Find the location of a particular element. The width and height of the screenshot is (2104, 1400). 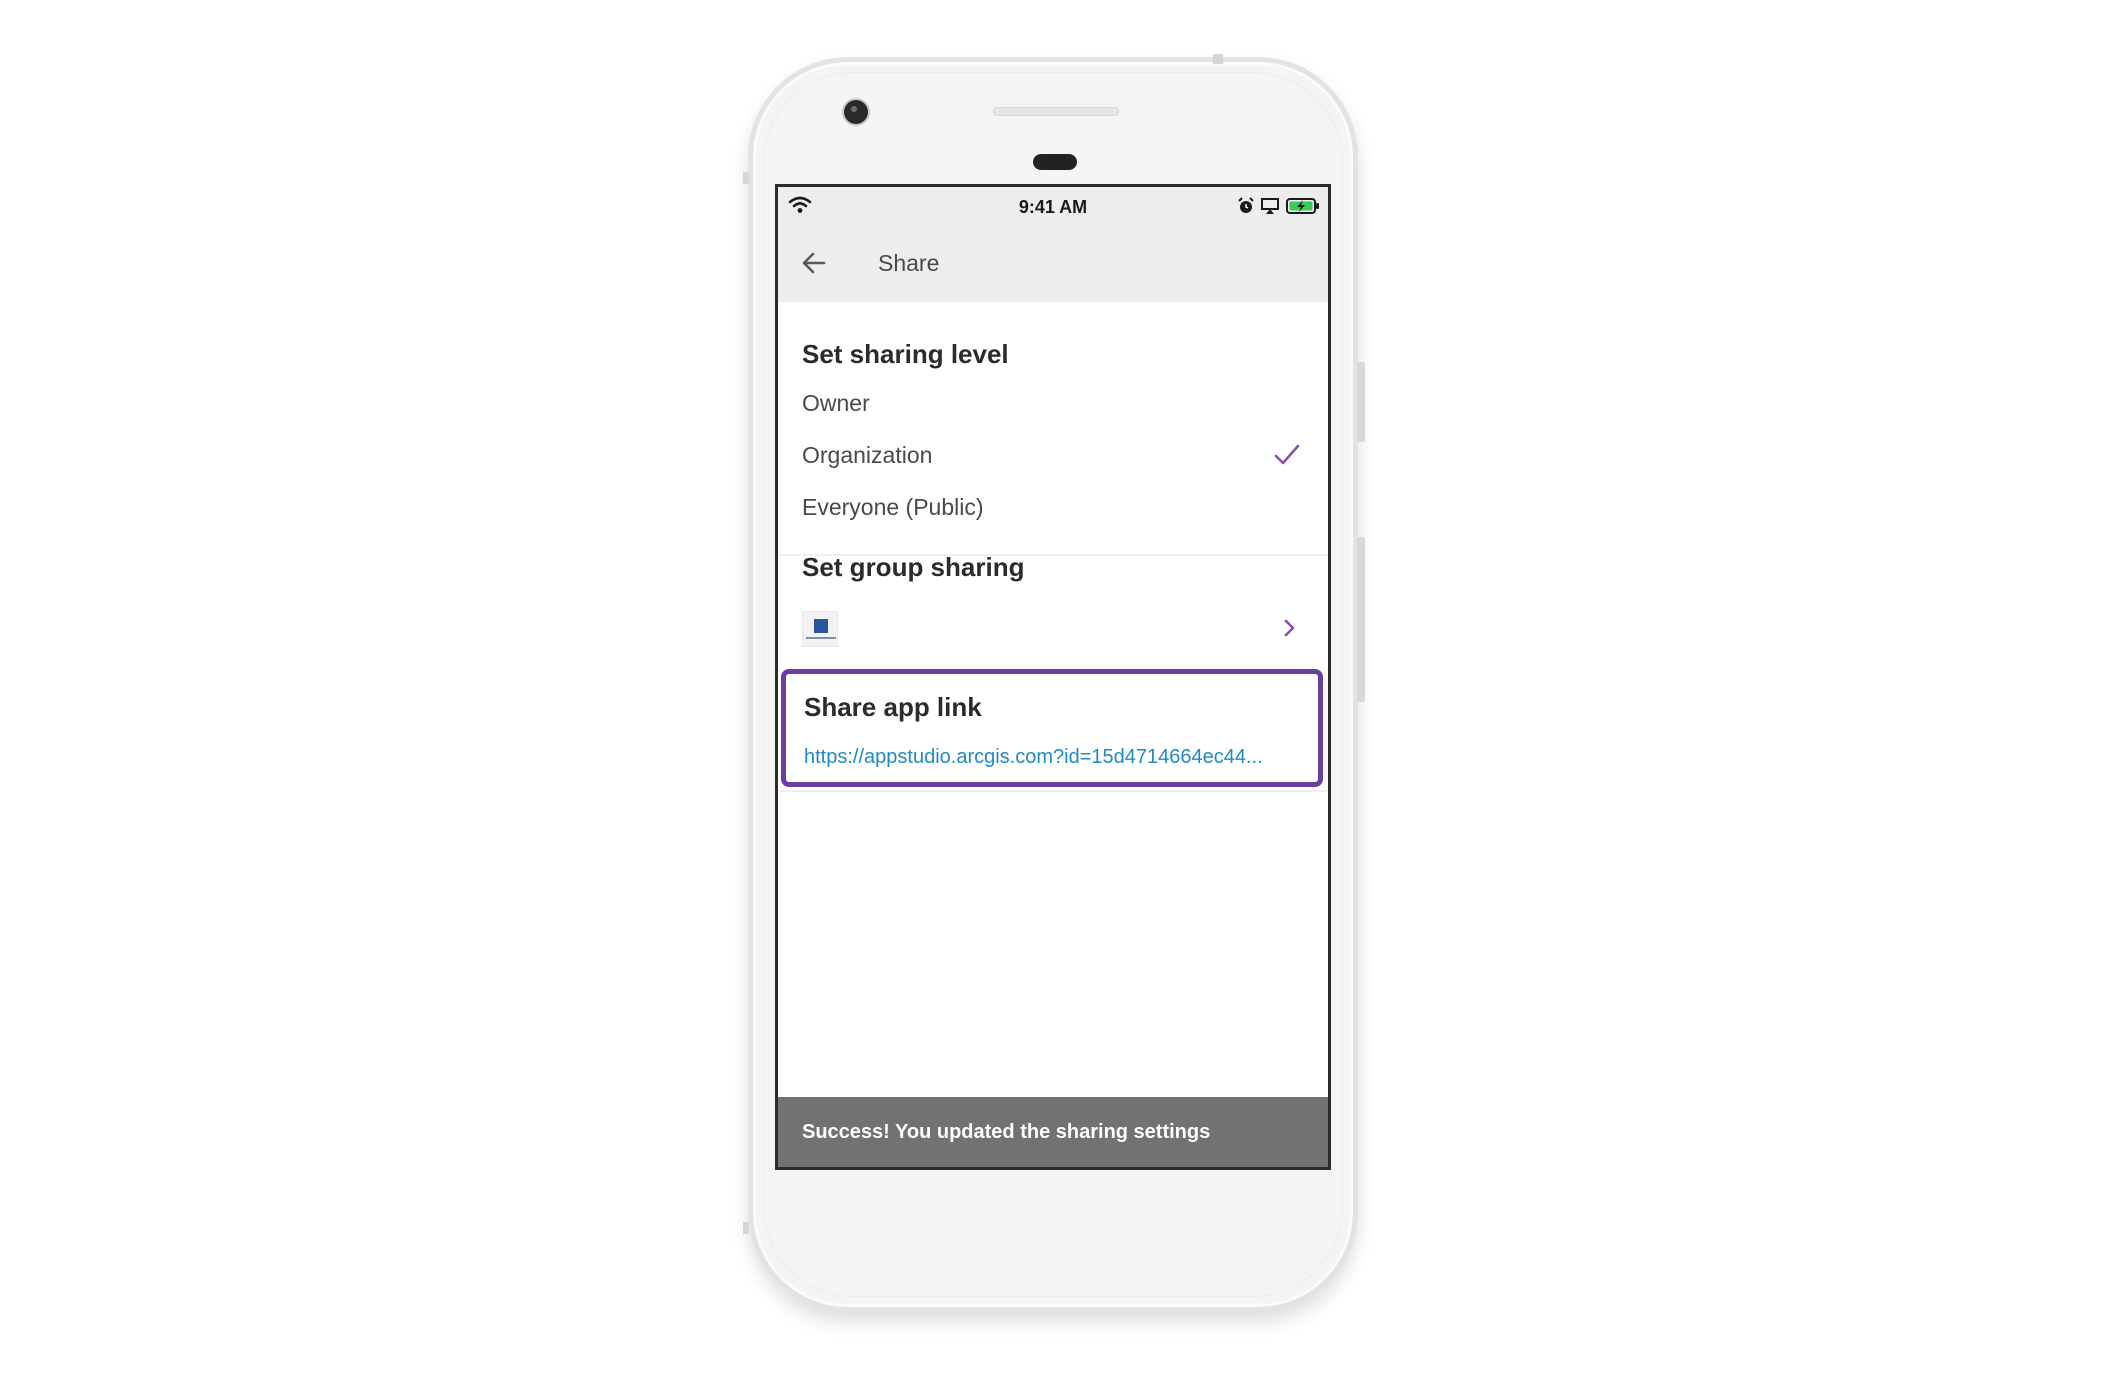

sharing-option-label: Owner is located at coordinates (836, 403).